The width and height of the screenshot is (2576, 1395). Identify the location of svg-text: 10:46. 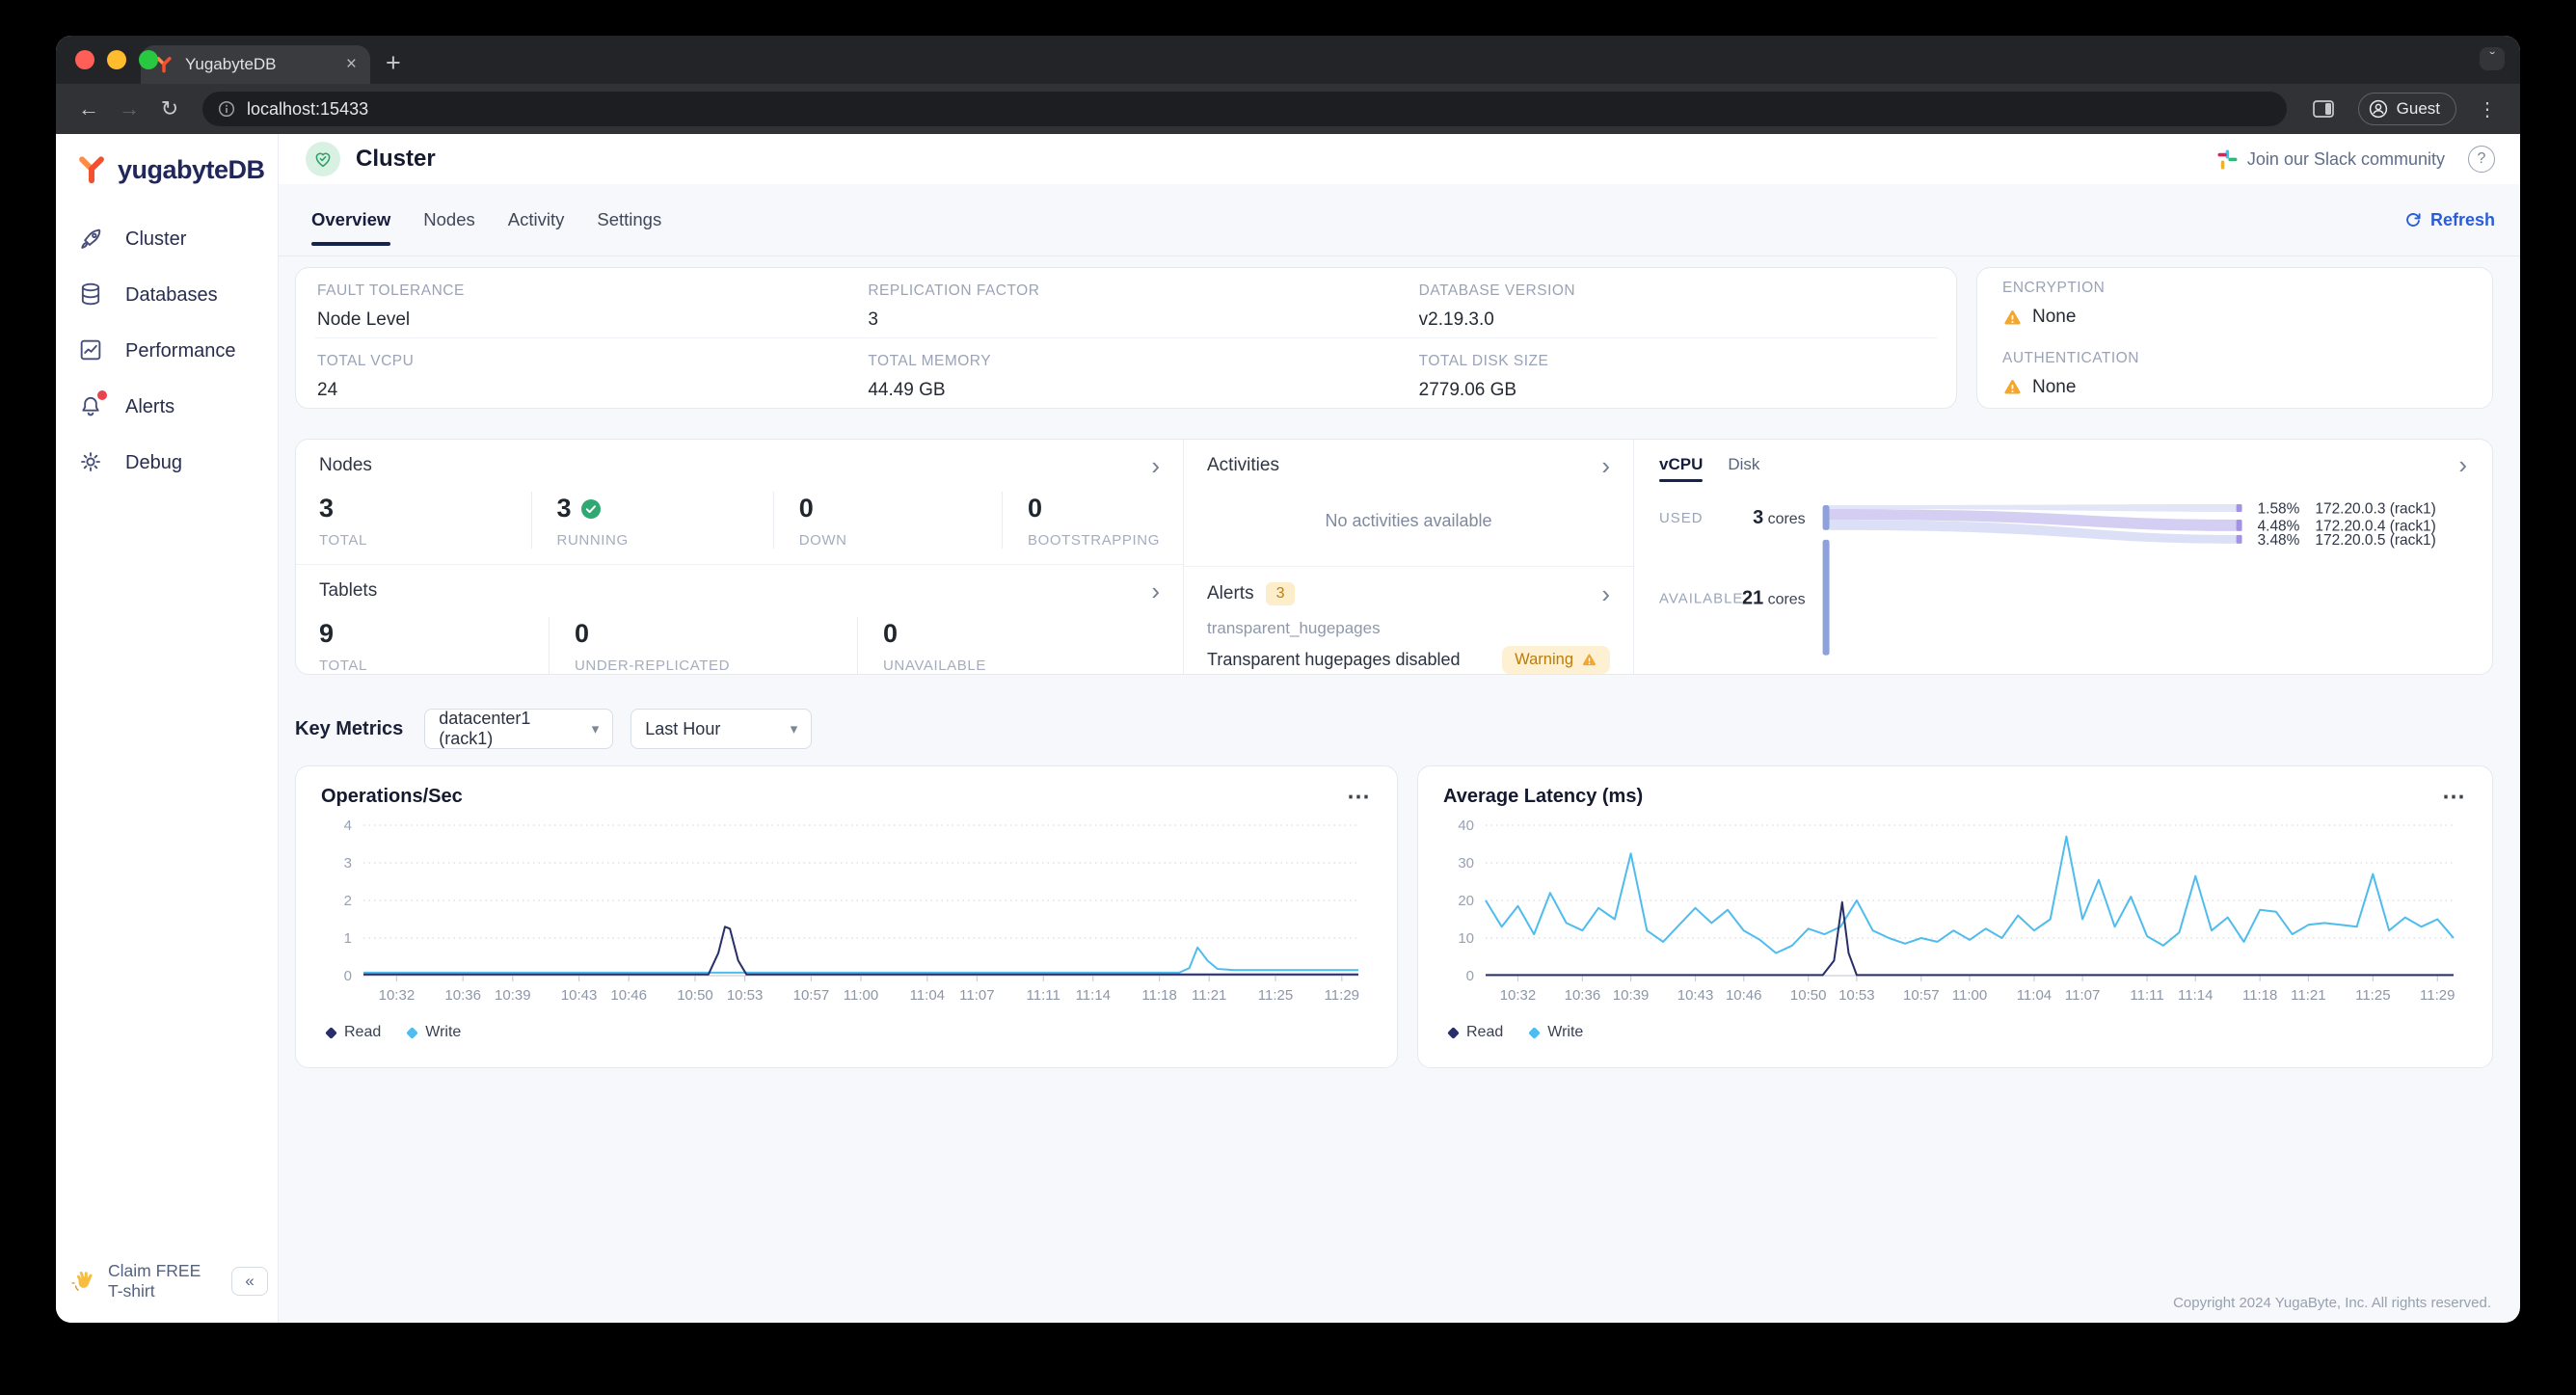
(629, 995).